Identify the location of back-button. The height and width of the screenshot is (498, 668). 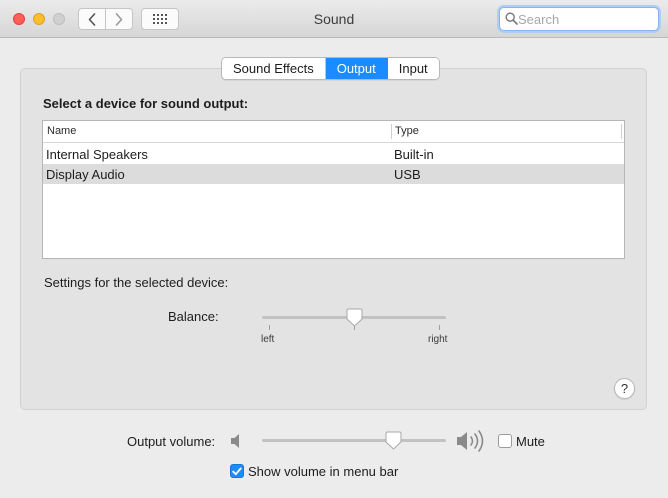
(92, 19).